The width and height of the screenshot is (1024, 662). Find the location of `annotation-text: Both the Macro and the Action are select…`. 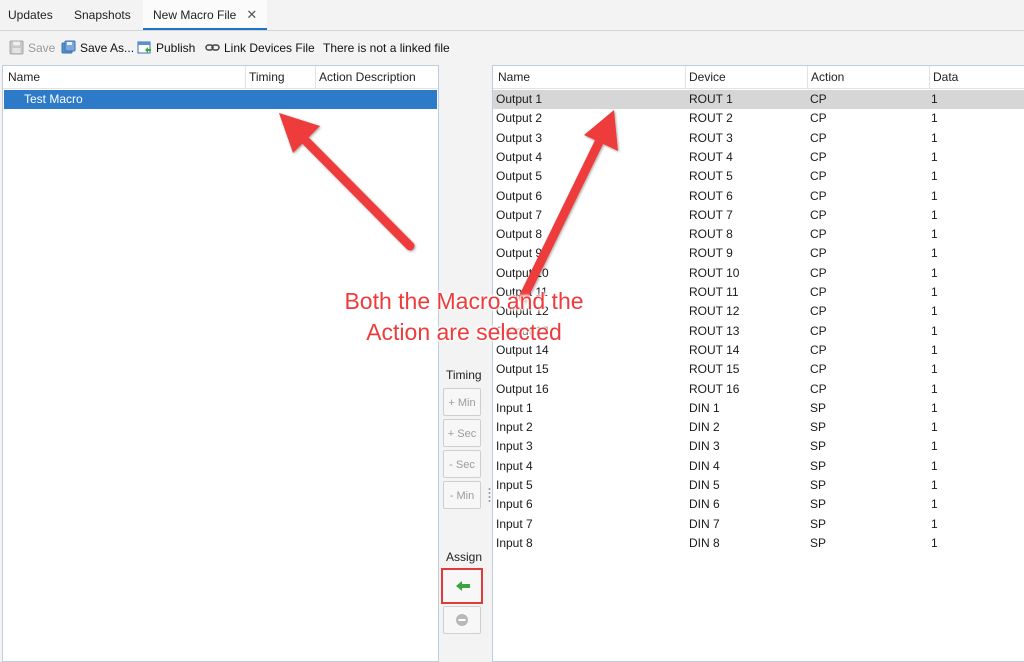

annotation-text: Both the Macro and the Action are select… is located at coordinates (464, 316).